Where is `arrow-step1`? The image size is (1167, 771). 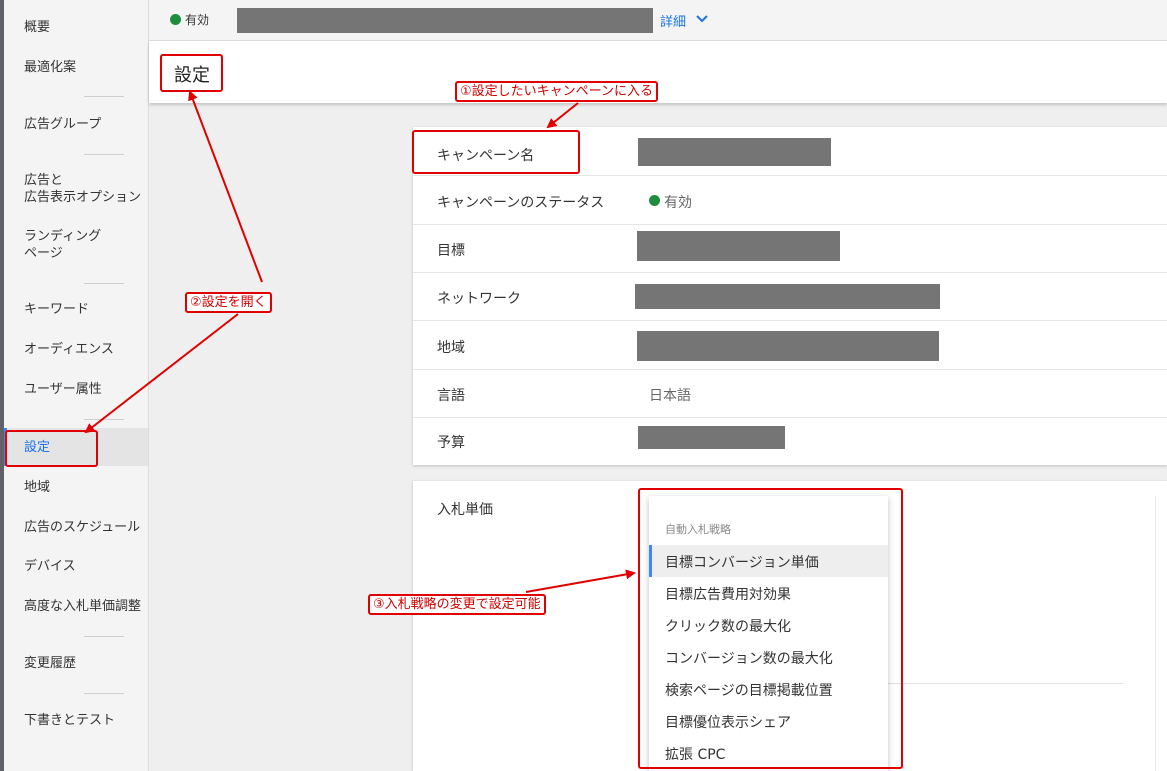
arrow-step1 is located at coordinates (562, 115).